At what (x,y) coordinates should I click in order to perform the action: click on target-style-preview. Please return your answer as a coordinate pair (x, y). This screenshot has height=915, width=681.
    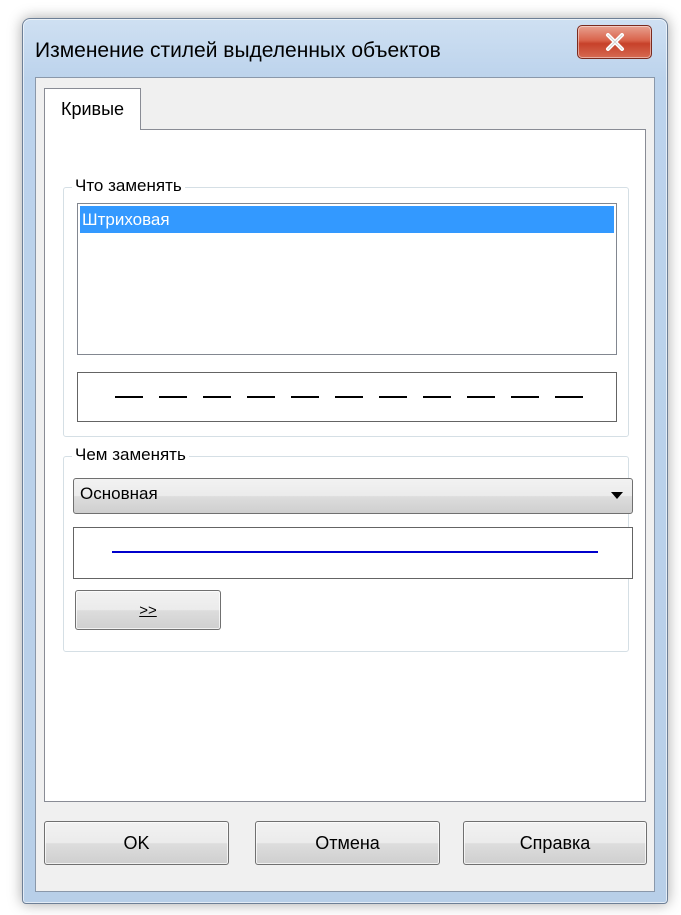
    Looking at the image, I should click on (353, 553).